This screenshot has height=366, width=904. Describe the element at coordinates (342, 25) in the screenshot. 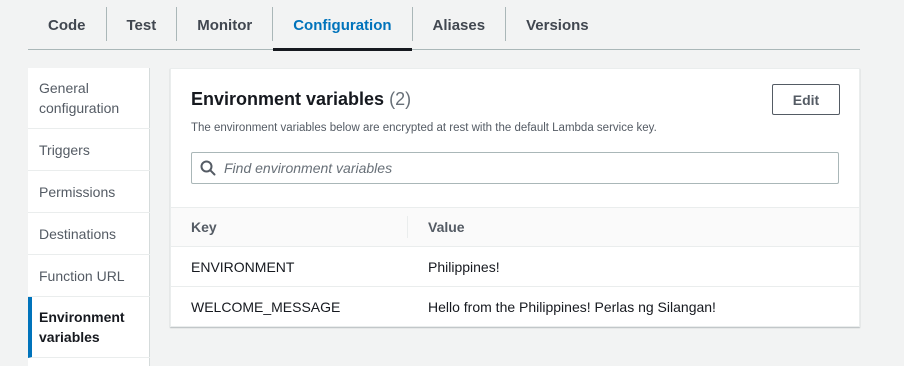

I see `tab-configuration: Configuration` at that location.